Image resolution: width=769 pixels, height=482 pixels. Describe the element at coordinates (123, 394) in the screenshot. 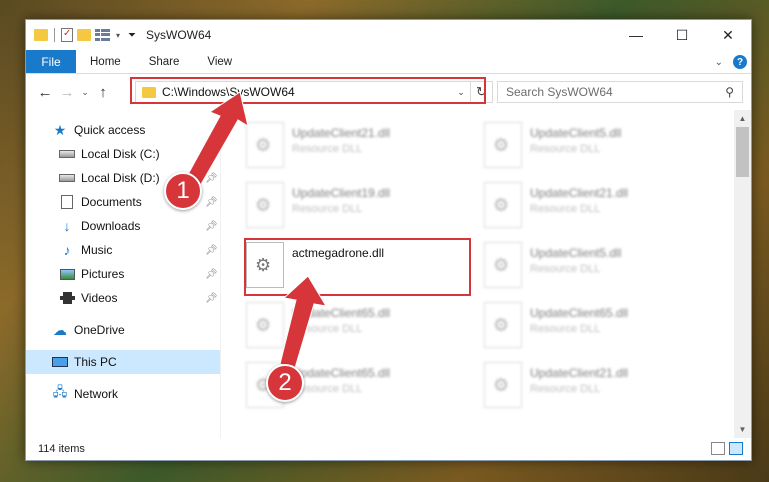

I see `sidebar-item-network: 🖧︎ Network` at that location.